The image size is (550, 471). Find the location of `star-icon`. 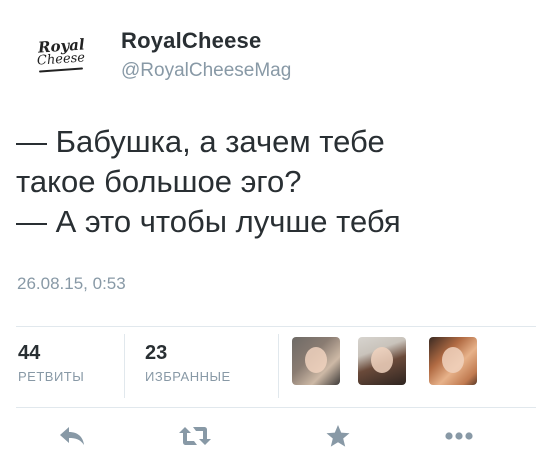

star-icon is located at coordinates (338, 436).